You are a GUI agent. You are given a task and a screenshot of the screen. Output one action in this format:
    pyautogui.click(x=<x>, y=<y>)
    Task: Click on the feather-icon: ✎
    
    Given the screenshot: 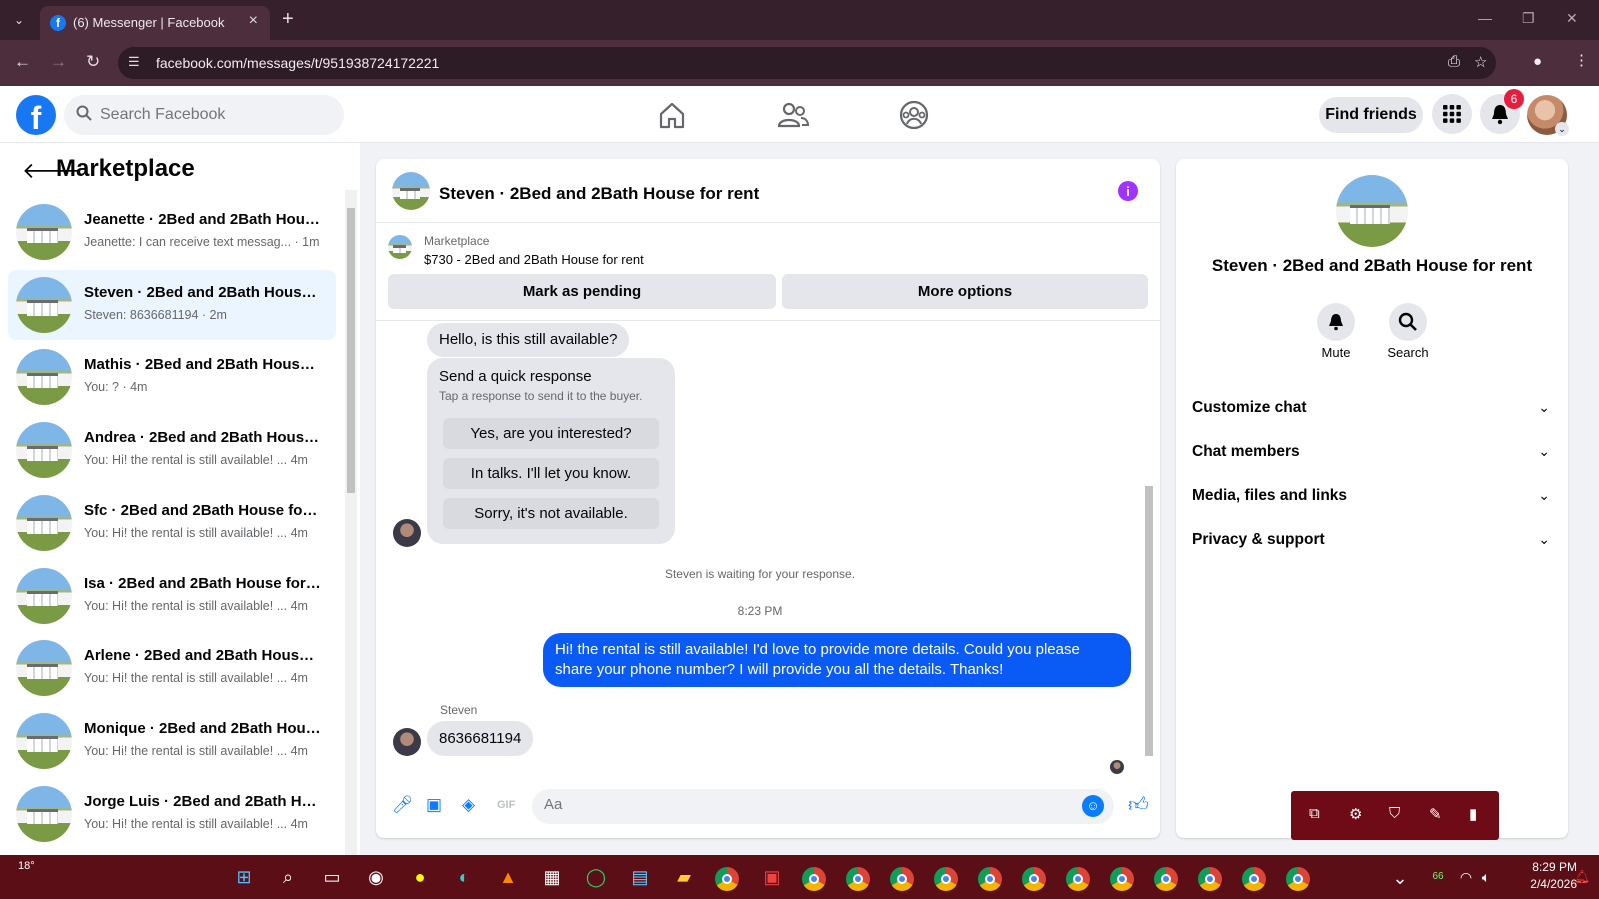 What is the action you would take?
    pyautogui.click(x=1435, y=814)
    